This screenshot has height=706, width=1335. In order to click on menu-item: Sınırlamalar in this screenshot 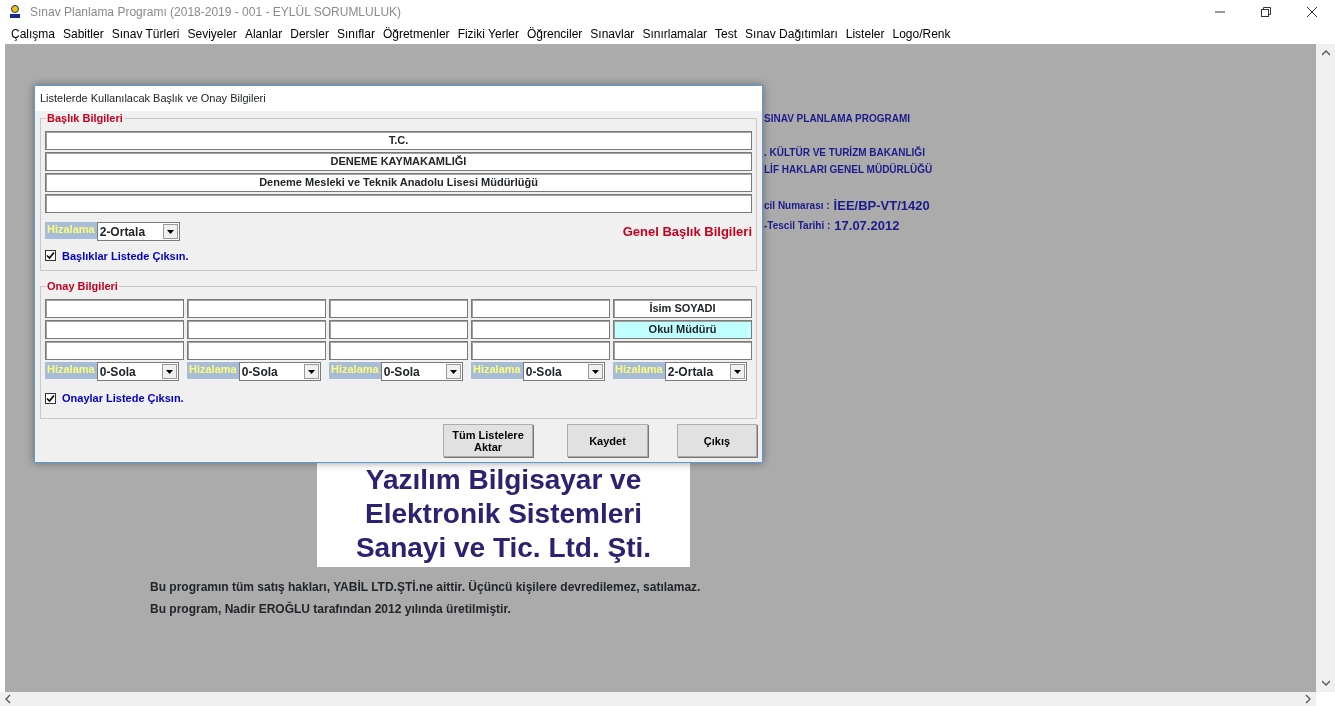, I will do `click(675, 34)`.